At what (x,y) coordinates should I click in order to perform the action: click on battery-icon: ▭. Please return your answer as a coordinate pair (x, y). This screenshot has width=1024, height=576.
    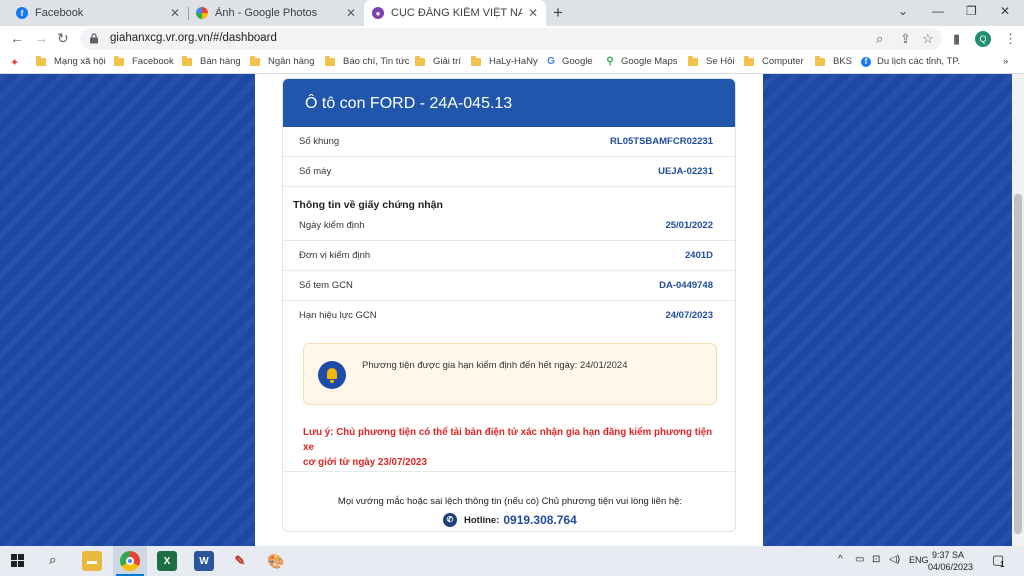
    Looking at the image, I should click on (859, 559).